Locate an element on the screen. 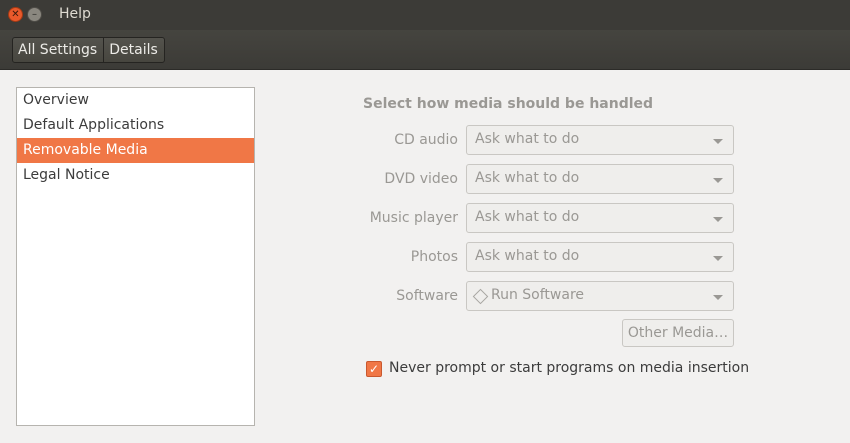  close-icon: ✕ is located at coordinates (15, 14).